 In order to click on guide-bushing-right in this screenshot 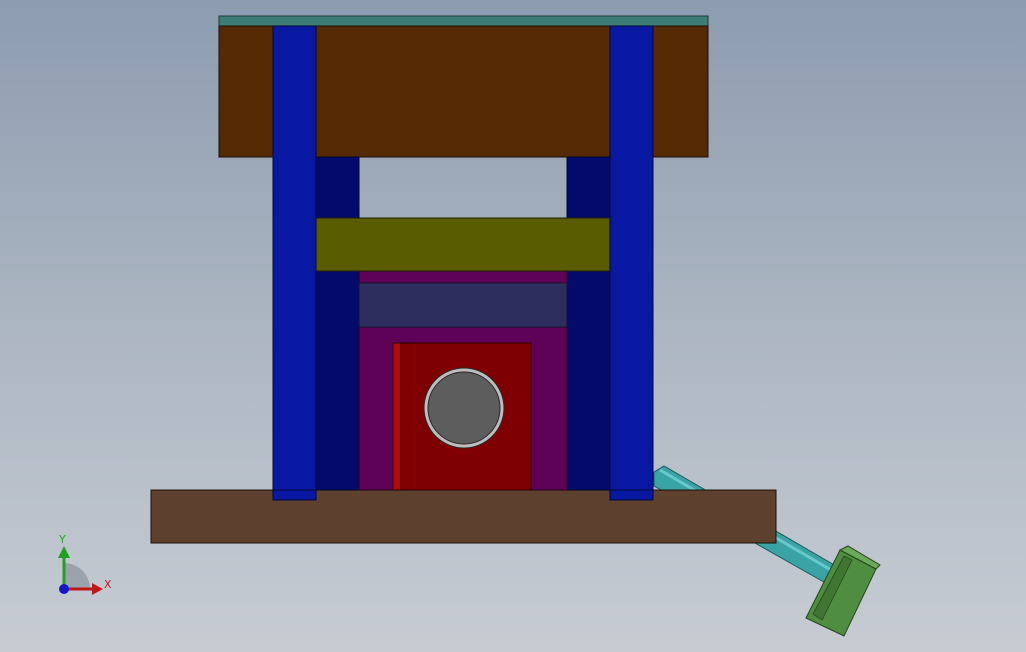, I will do `click(588, 323)`.